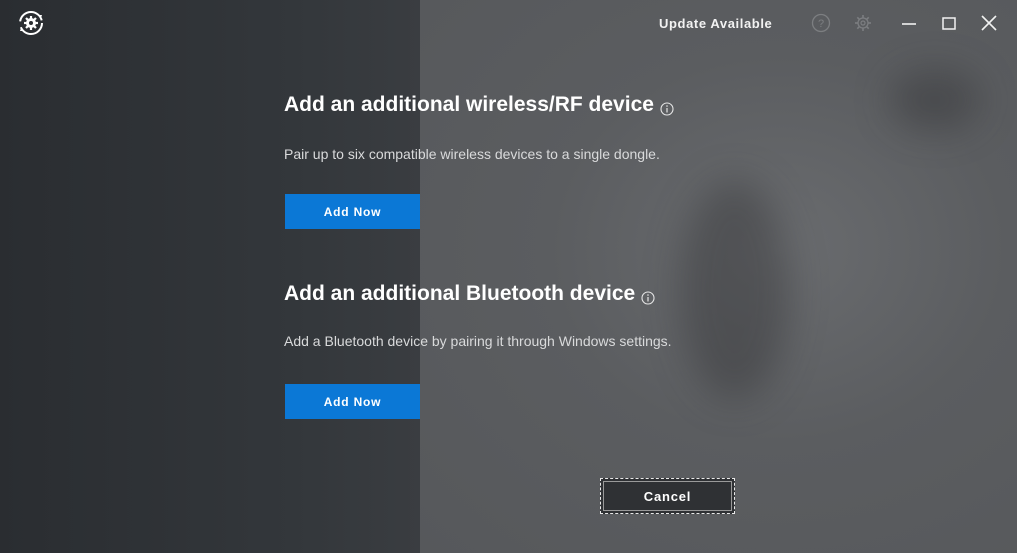 The image size is (1017, 553). I want to click on rf-section-title: Add an additional wireless/RF device, so click(479, 105).